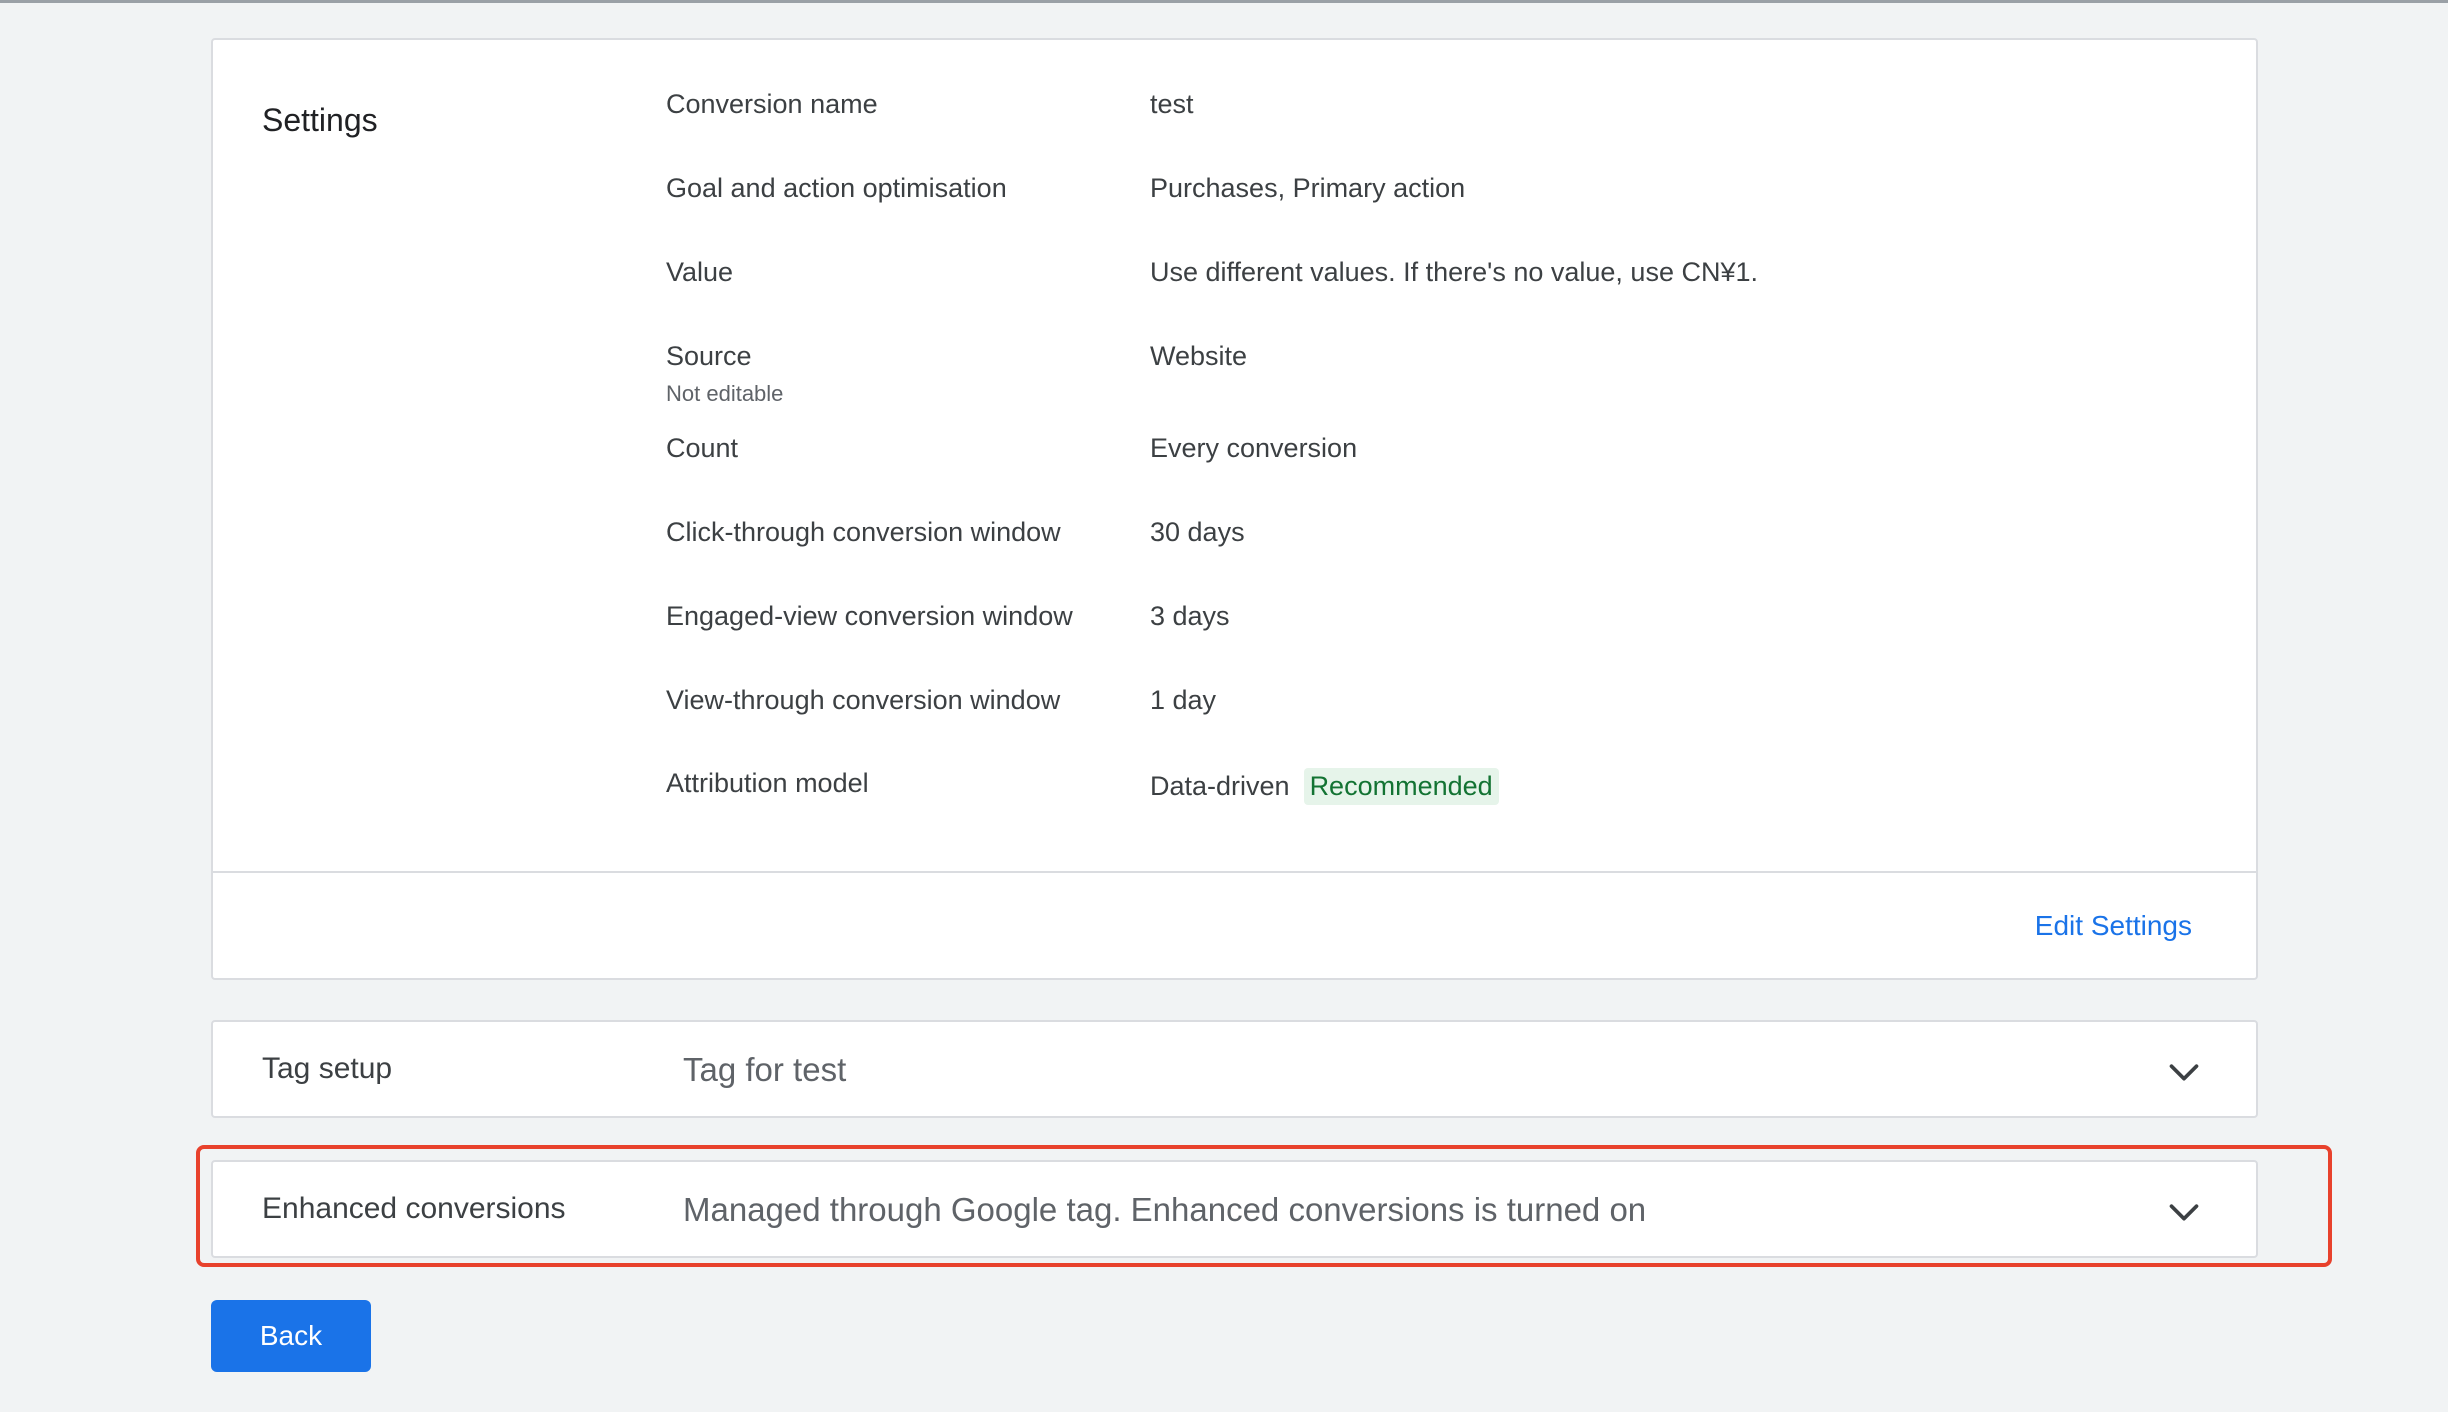 The height and width of the screenshot is (1412, 2448). What do you see at coordinates (1234, 715) in the screenshot?
I see `settings-row-view-through: View-through conversion window 1 day` at bounding box center [1234, 715].